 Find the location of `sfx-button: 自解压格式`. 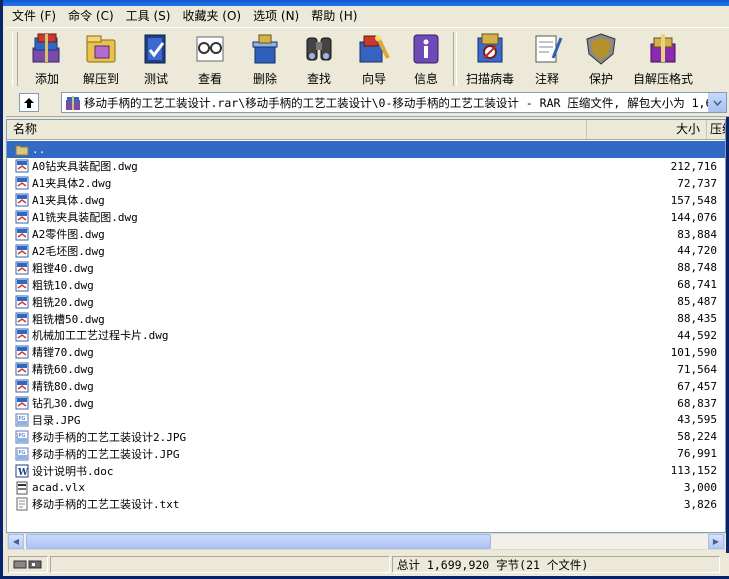

sfx-button: 自解压格式 is located at coordinates (663, 58).